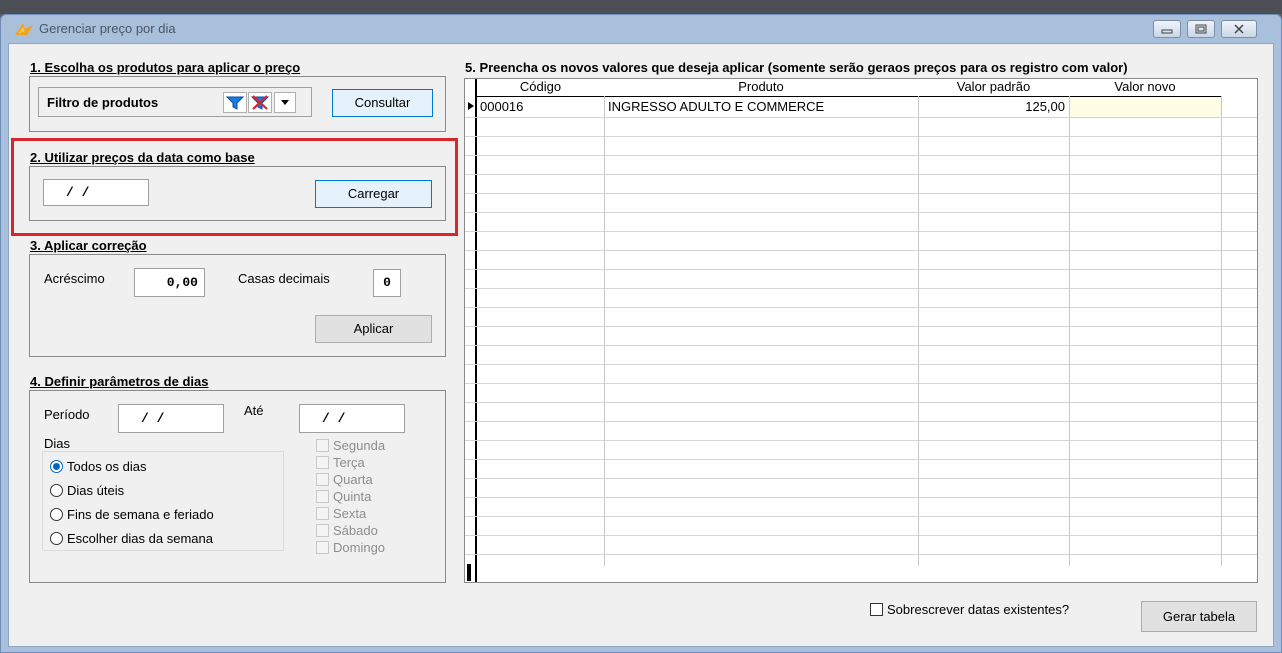  I want to click on close-icon, so click(1239, 29).